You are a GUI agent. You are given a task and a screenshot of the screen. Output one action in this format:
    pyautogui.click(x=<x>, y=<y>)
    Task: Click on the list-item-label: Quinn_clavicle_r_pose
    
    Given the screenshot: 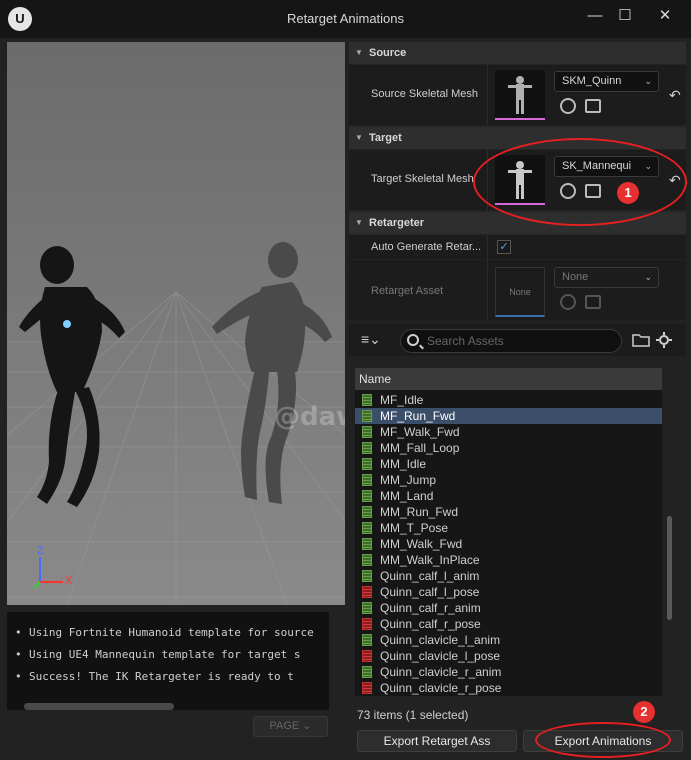 What is the action you would take?
    pyautogui.click(x=441, y=688)
    